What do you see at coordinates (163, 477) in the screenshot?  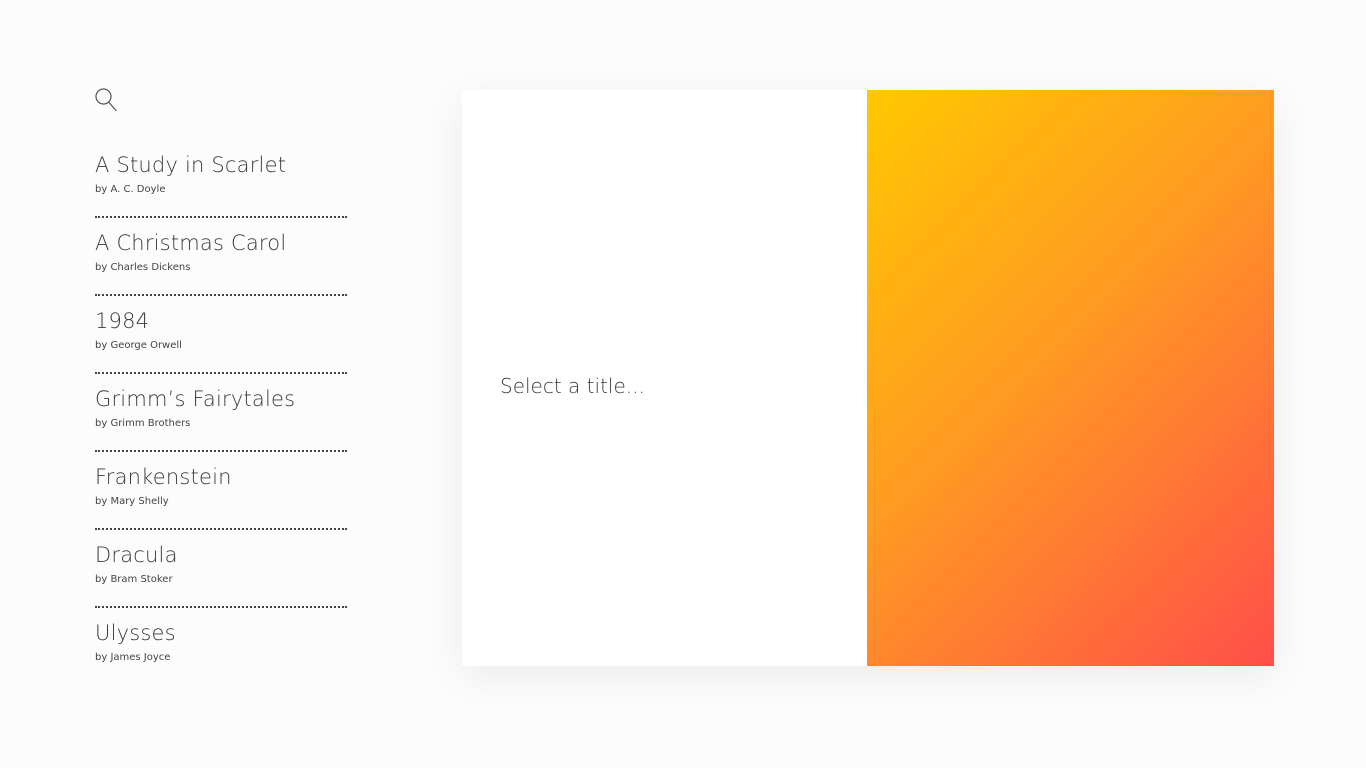 I see `book-title: Frankenstein` at bounding box center [163, 477].